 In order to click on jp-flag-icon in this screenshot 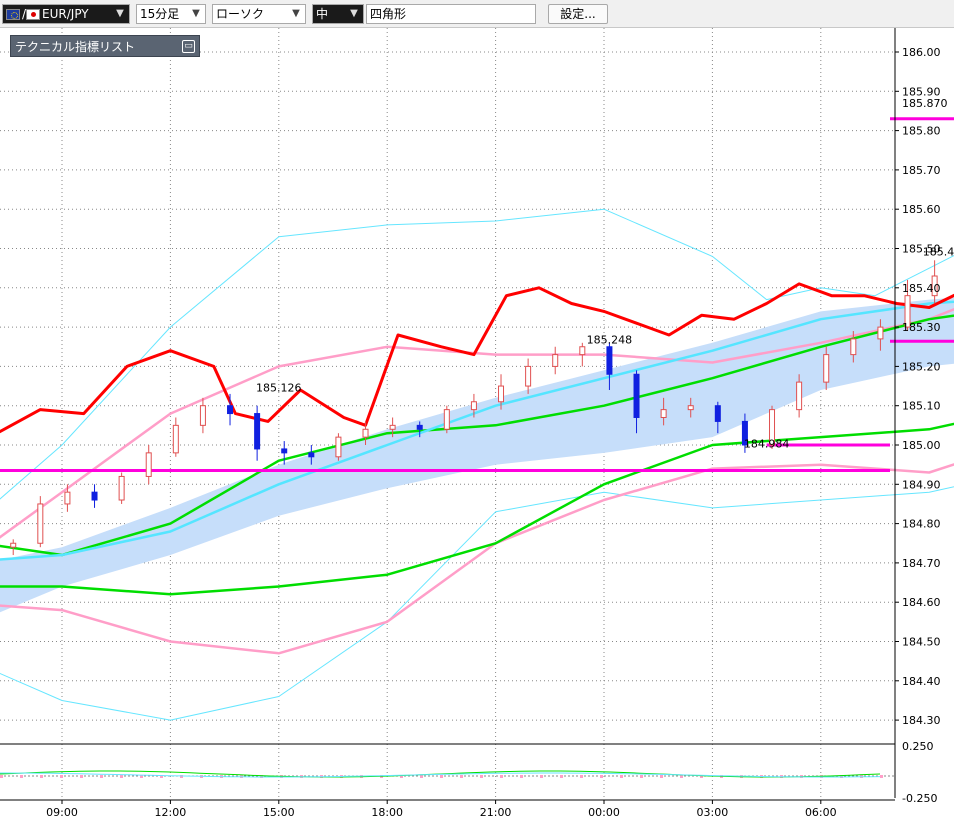, I will do `click(33, 14)`.